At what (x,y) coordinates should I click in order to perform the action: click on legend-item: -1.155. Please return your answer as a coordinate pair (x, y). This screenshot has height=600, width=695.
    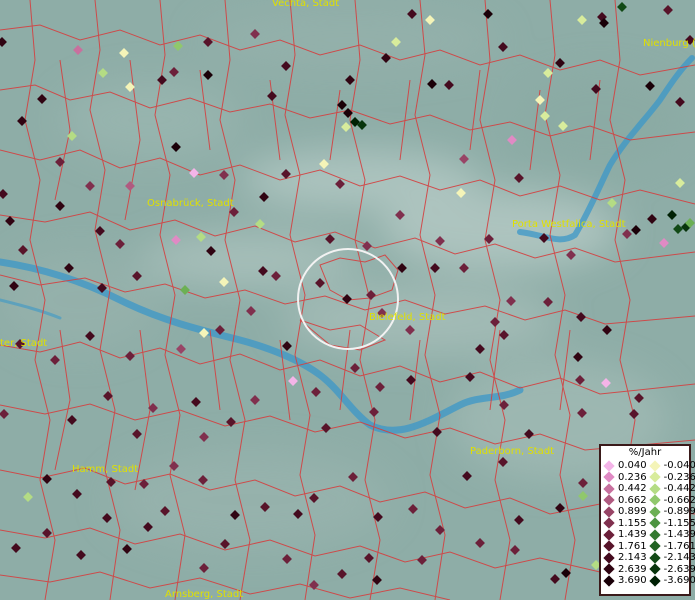
    Looking at the image, I should click on (671, 523).